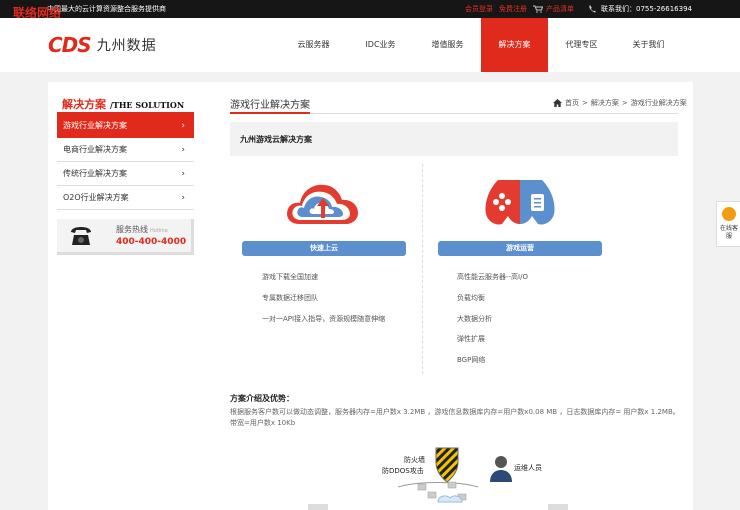 This screenshot has width=740, height=510. Describe the element at coordinates (270, 105) in the screenshot. I see `page-title: 游戏行业解决方案` at that location.